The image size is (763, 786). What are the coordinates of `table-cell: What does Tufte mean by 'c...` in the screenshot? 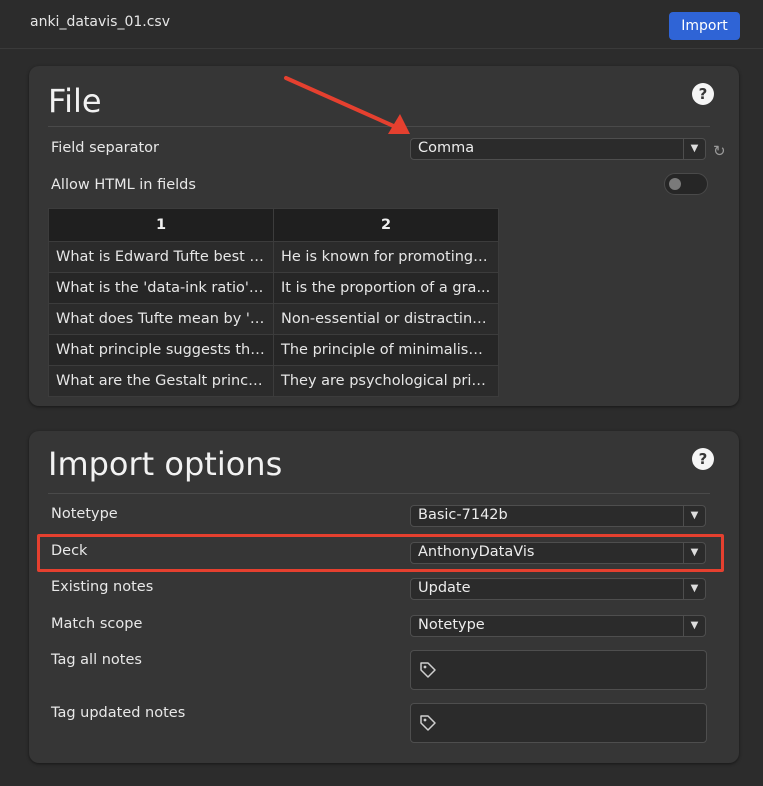 It's located at (161, 319).